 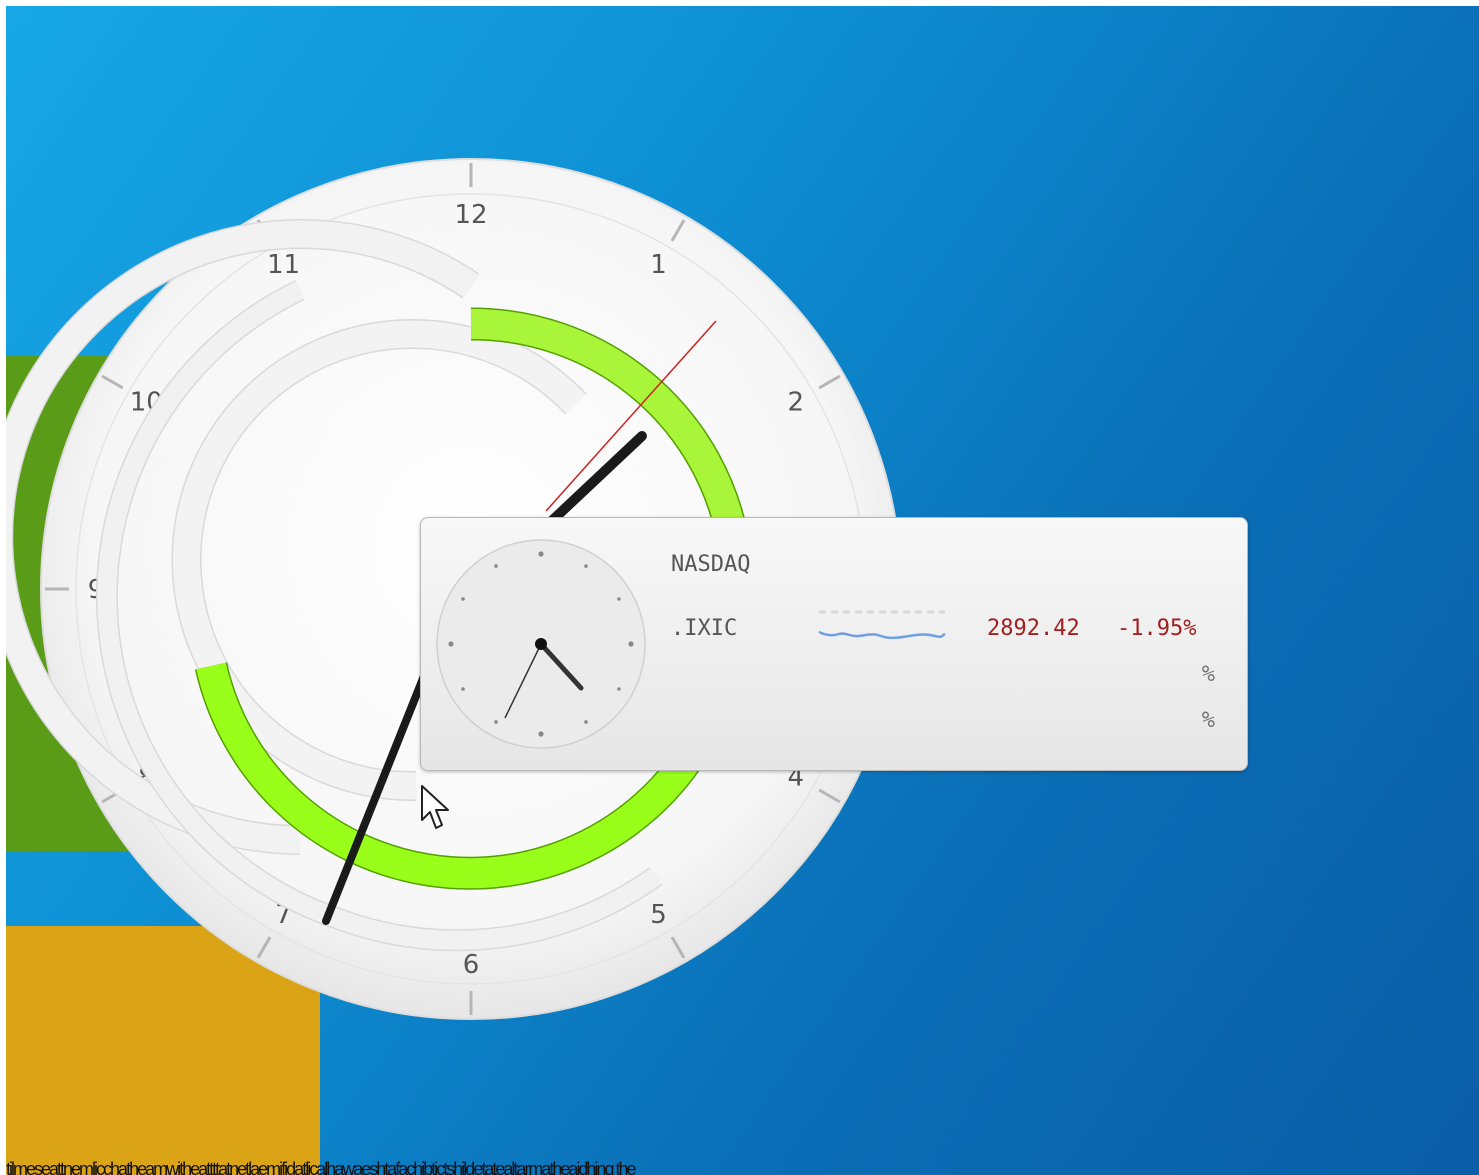 What do you see at coordinates (882, 625) in the screenshot?
I see `sparkline` at bounding box center [882, 625].